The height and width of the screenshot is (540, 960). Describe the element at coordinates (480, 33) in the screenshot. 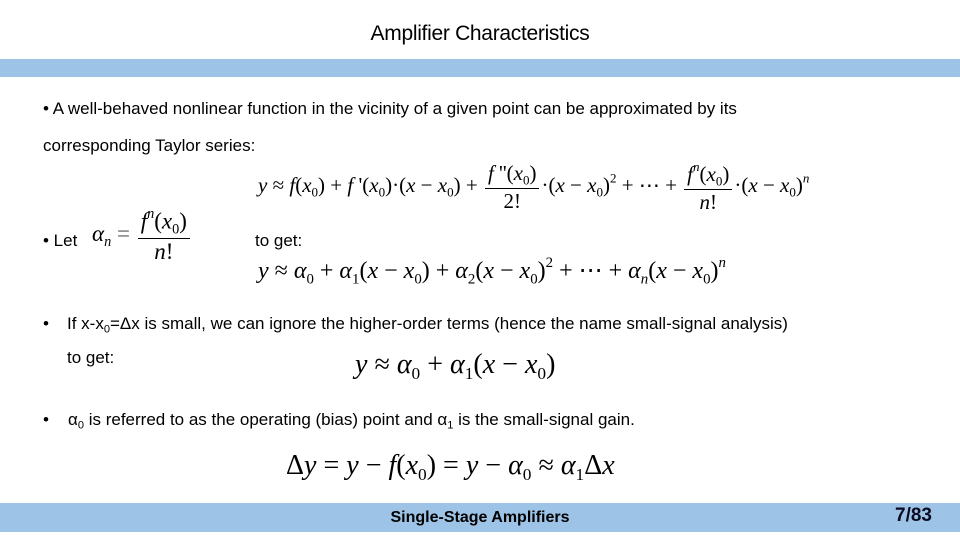

I see `slide-title: Amplifier Characteristics` at that location.